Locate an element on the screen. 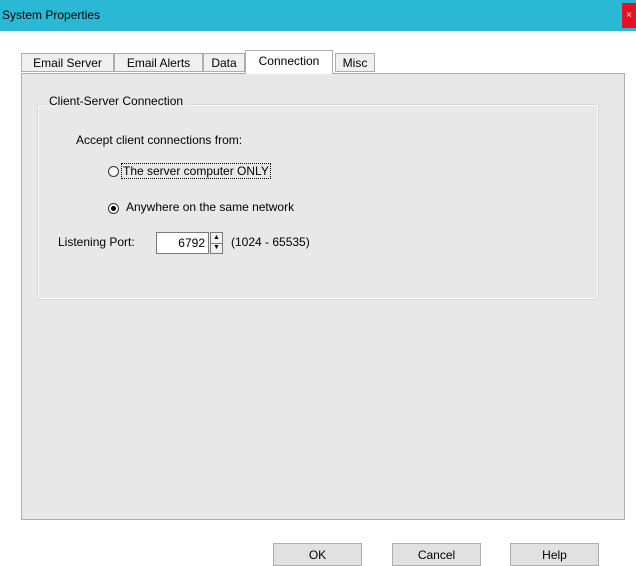  port-spinner: ▲ ▼ is located at coordinates (216, 243).